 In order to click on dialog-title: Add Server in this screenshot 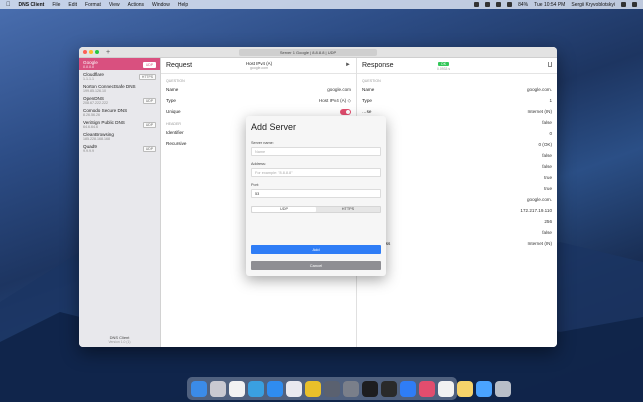, I will do `click(274, 127)`.